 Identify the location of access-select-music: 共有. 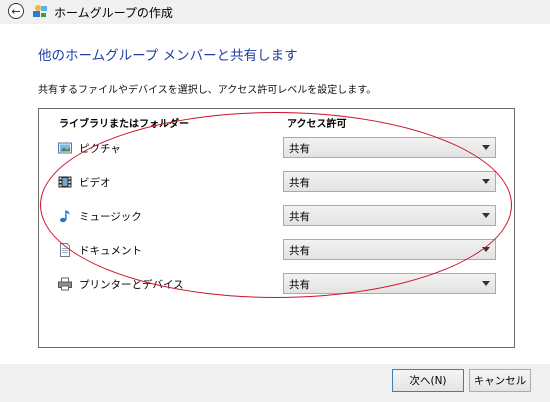
(389, 215).